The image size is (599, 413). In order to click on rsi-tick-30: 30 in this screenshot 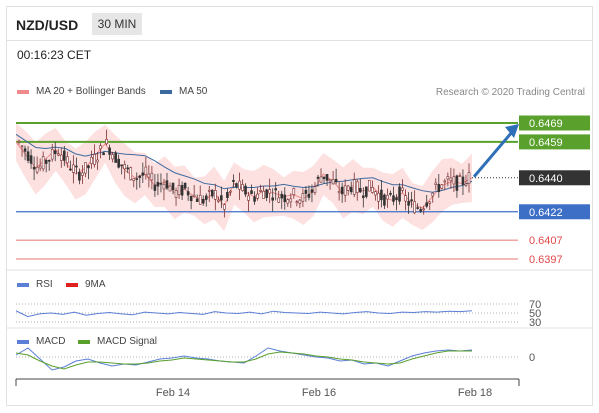, I will do `click(535, 323)`.